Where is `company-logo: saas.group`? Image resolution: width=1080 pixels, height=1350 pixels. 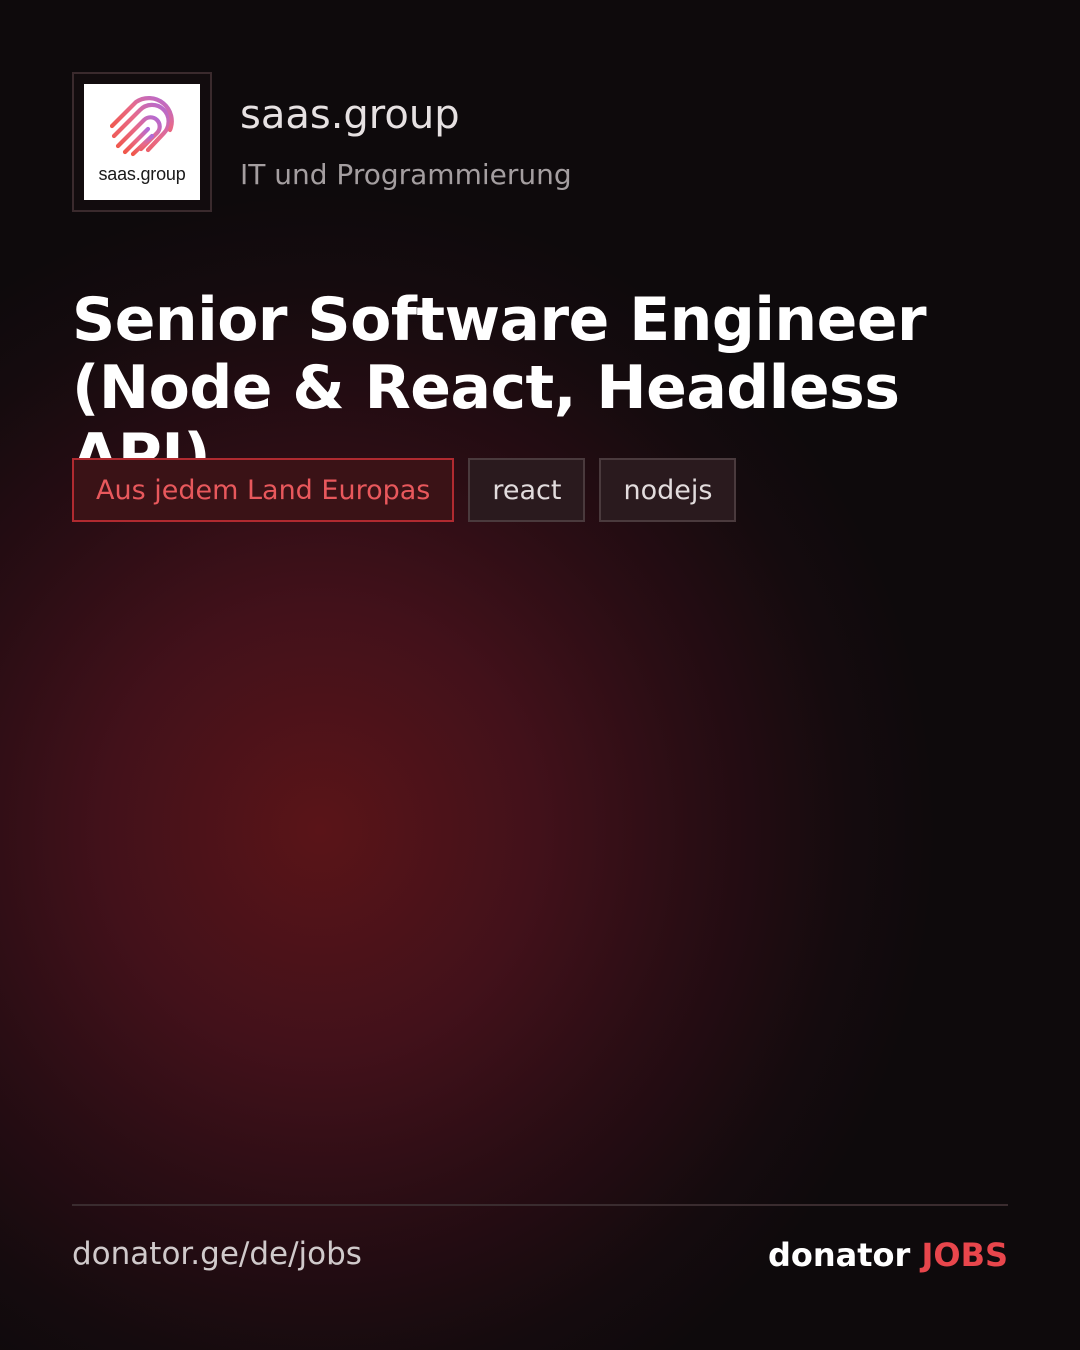
company-logo: saas.group is located at coordinates (142, 142).